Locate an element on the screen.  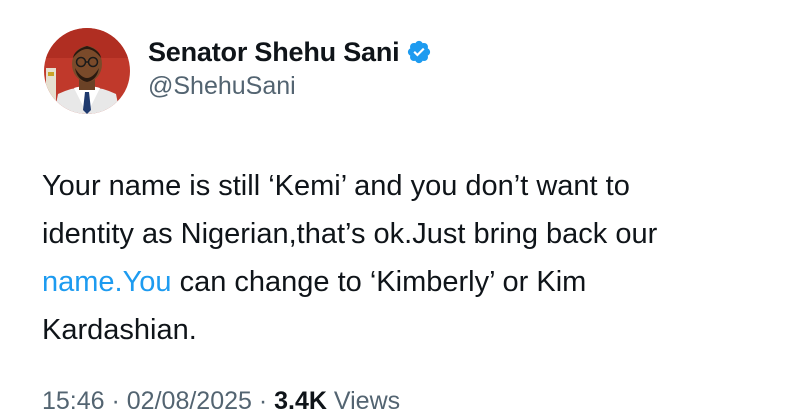
avatar-photo is located at coordinates (87, 71).